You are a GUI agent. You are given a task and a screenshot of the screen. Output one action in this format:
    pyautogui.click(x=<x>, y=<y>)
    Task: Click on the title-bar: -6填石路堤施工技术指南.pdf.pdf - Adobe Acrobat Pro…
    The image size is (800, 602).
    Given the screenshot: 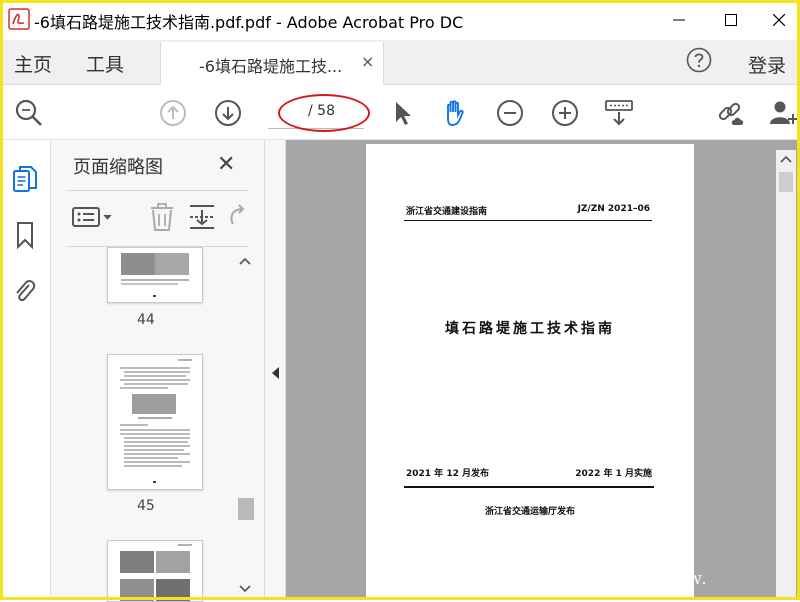 What is the action you would take?
    pyautogui.click(x=400, y=20)
    